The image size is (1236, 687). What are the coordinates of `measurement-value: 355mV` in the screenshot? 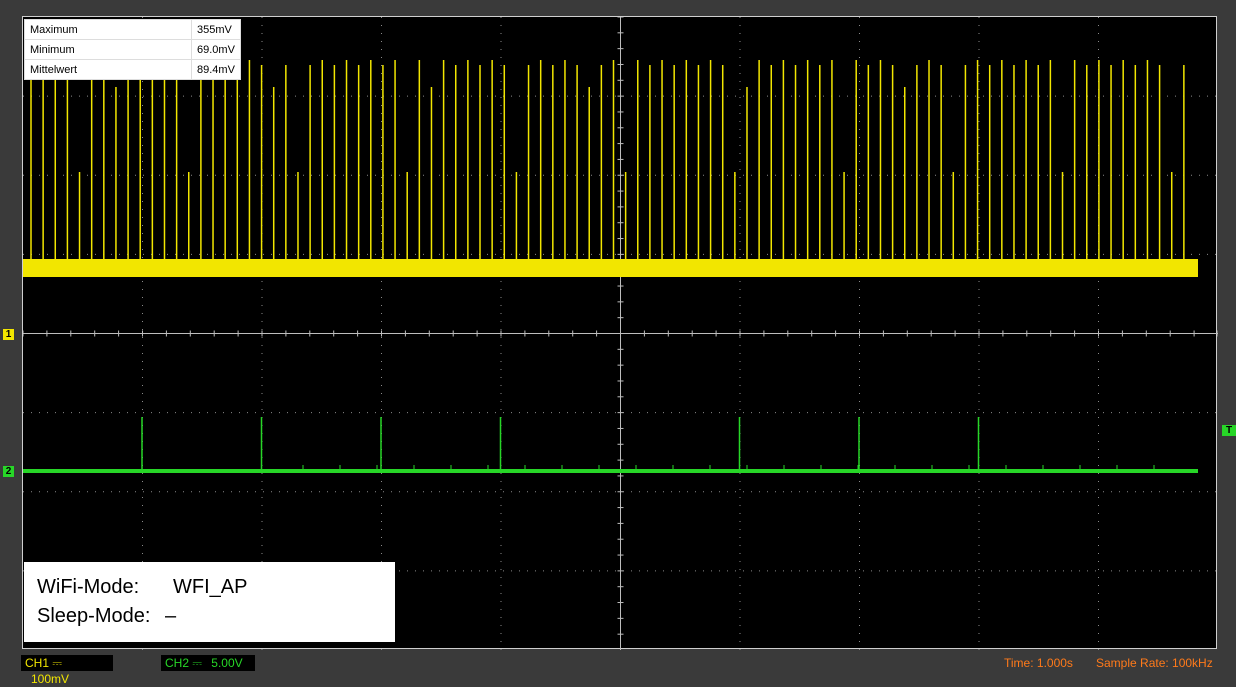 It's located at (216, 29).